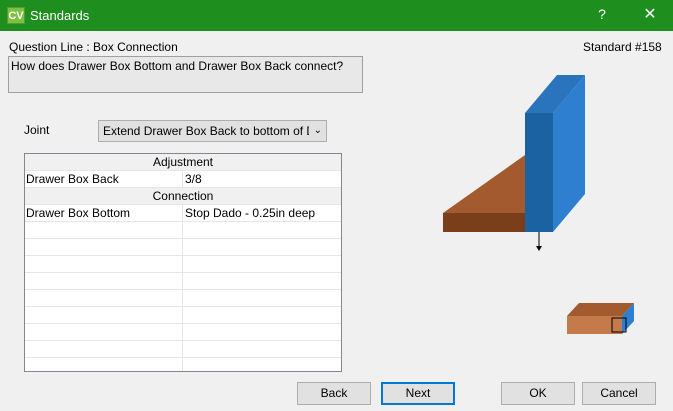  What do you see at coordinates (418, 393) in the screenshot?
I see `next-button: Next` at bounding box center [418, 393].